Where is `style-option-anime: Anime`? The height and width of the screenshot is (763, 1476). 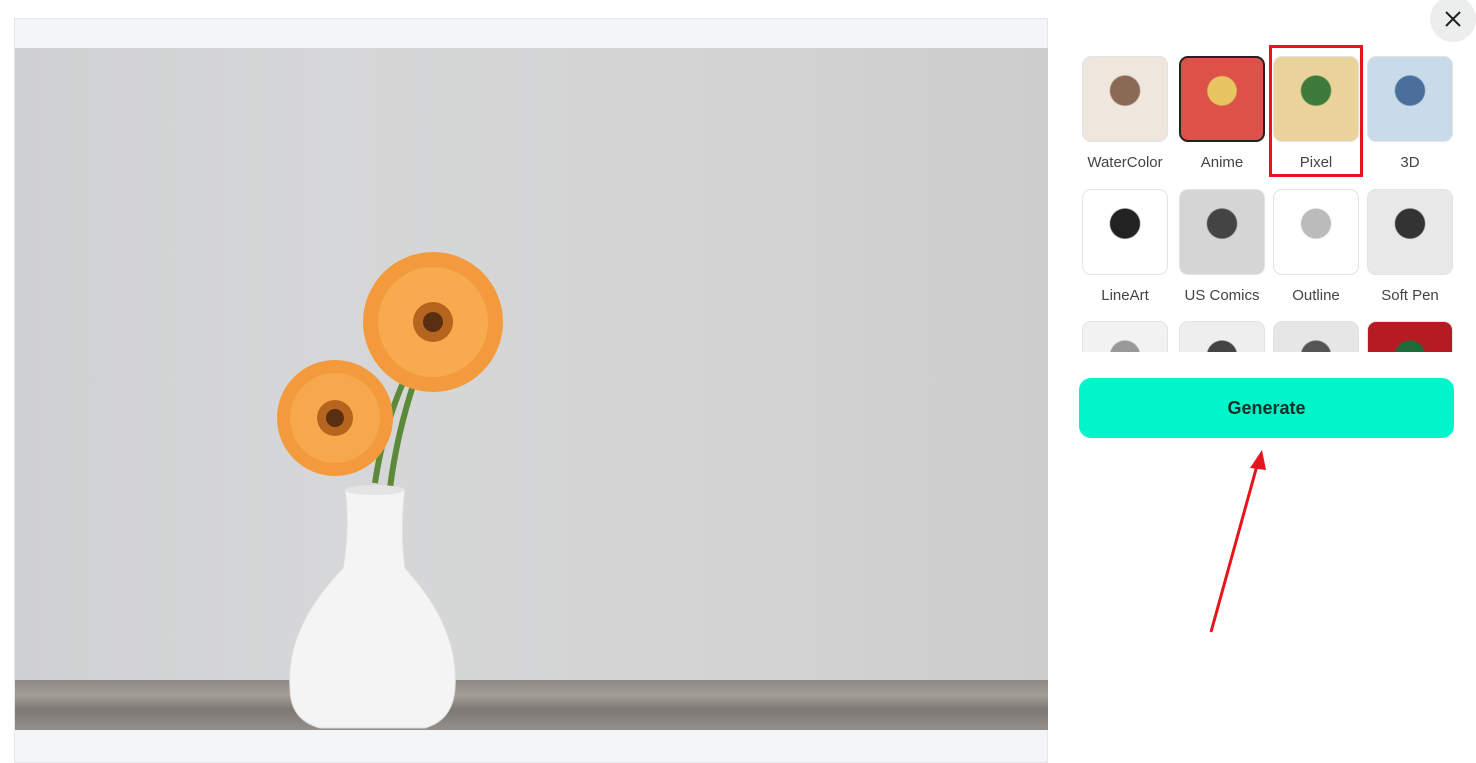 style-option-anime: Anime is located at coordinates (1222, 113).